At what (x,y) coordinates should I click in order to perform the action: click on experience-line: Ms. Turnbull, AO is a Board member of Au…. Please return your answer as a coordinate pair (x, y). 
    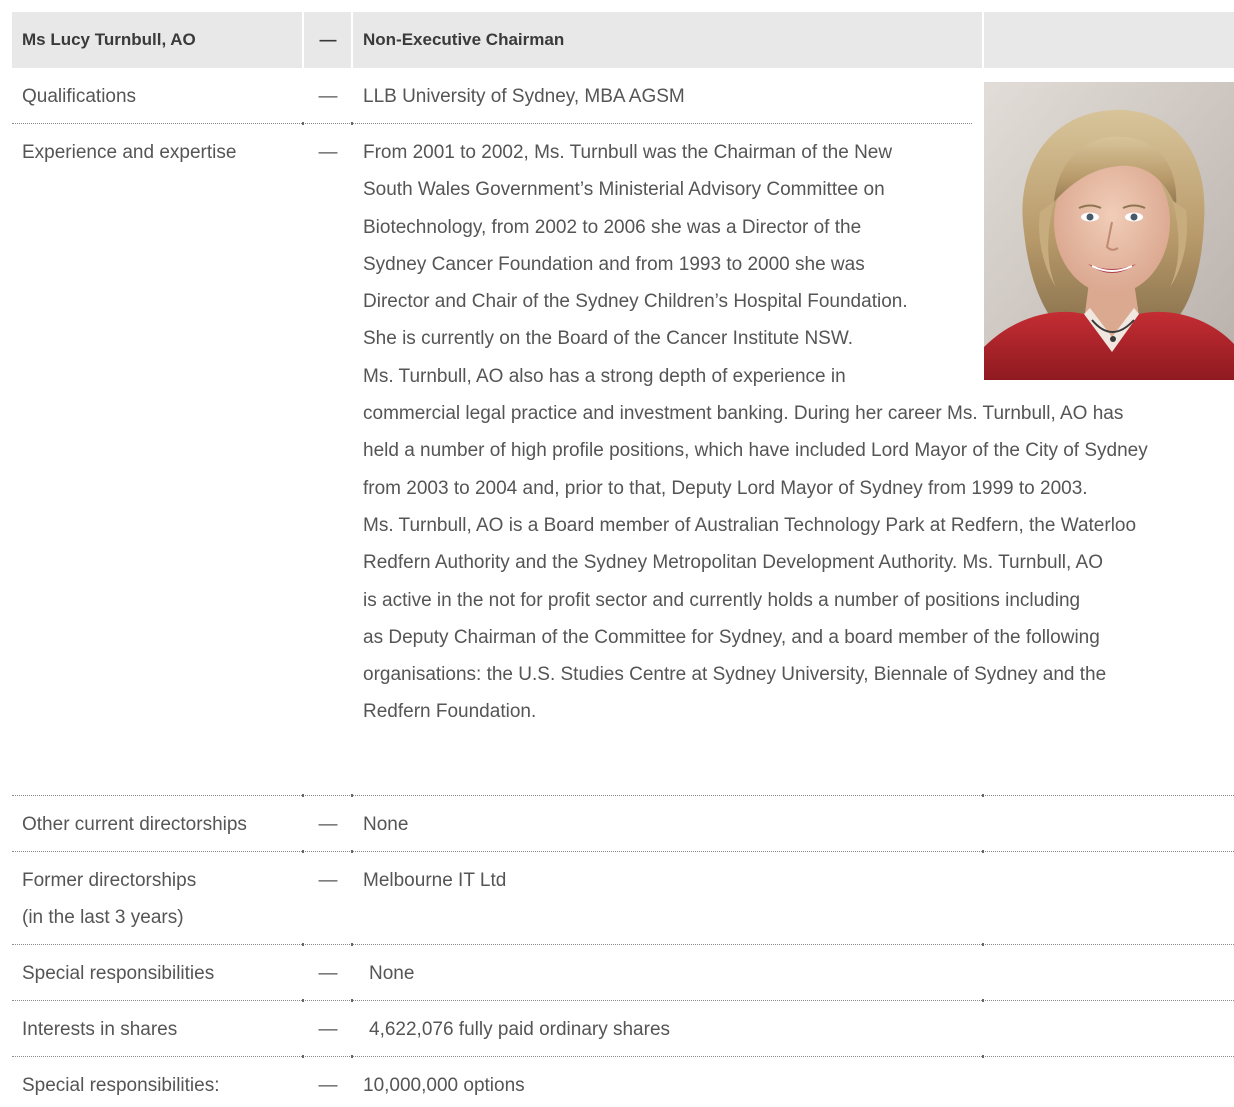
    Looking at the image, I should click on (750, 525).